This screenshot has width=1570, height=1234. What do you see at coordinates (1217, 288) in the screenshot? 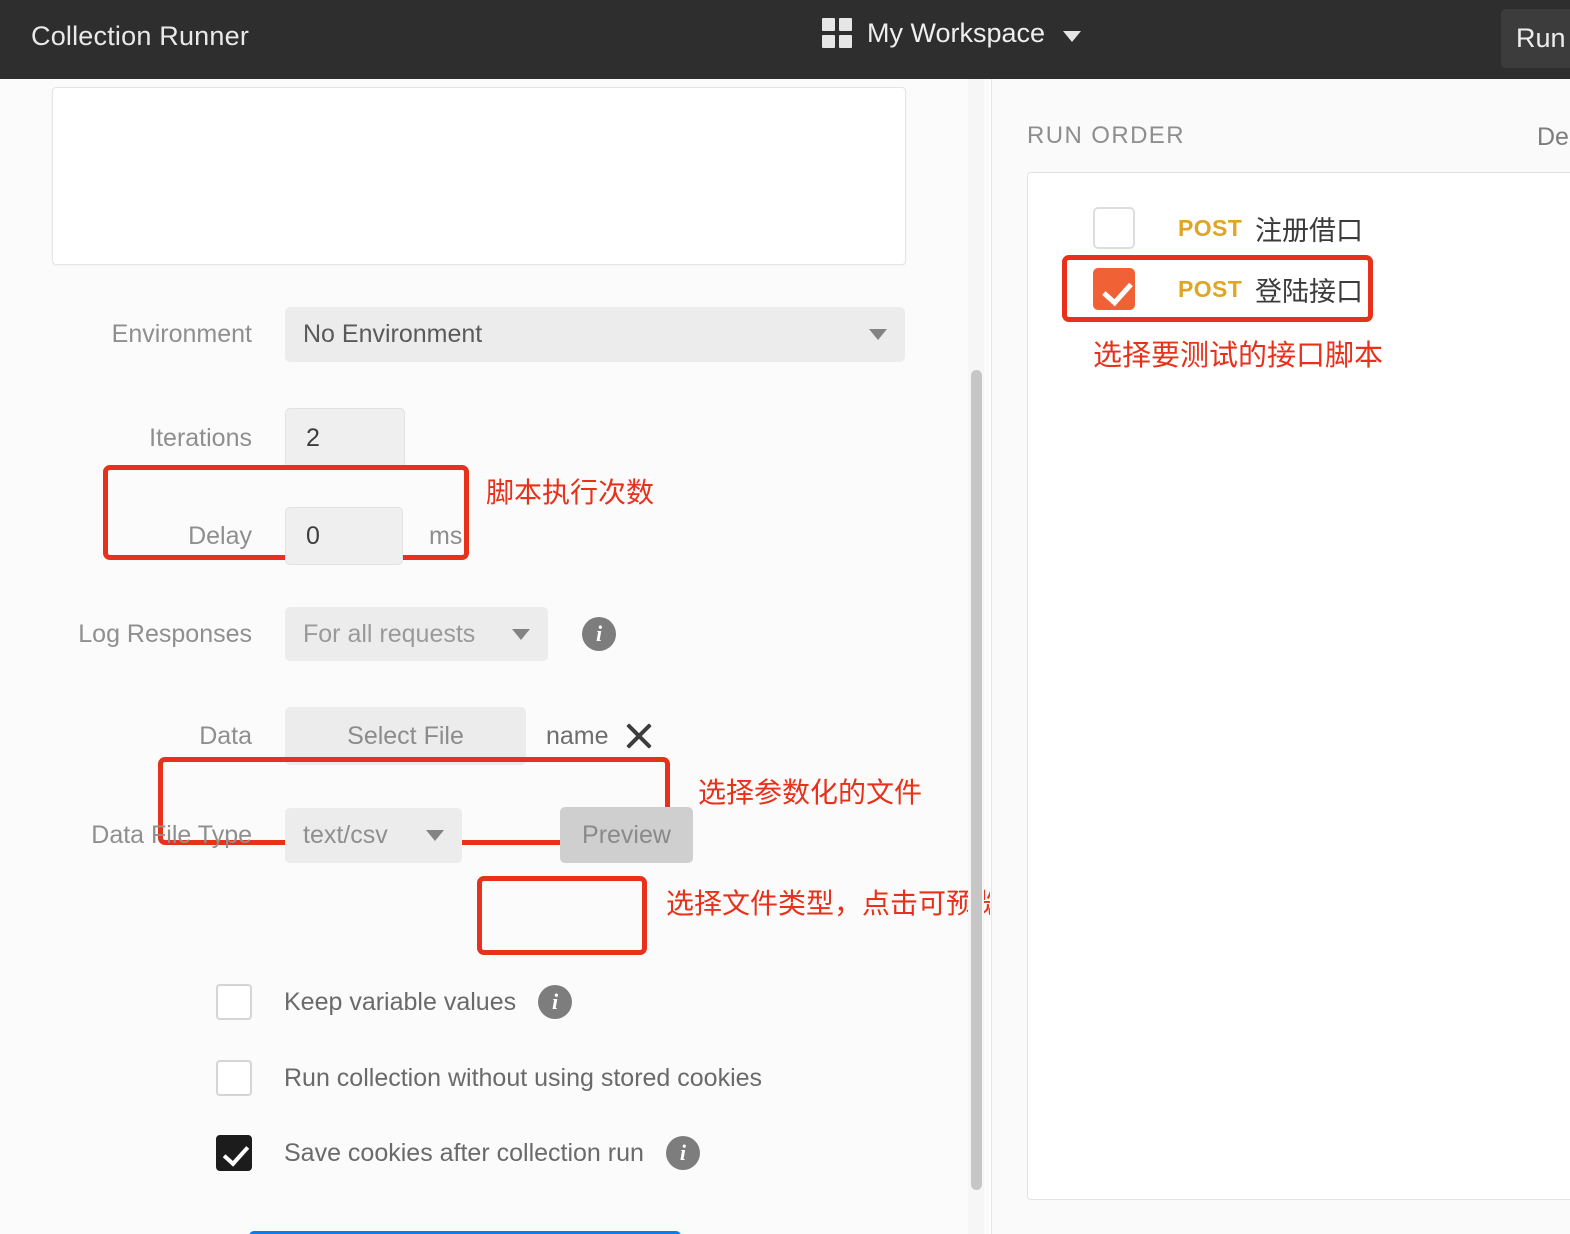
I see `highlight-selected-request` at bounding box center [1217, 288].